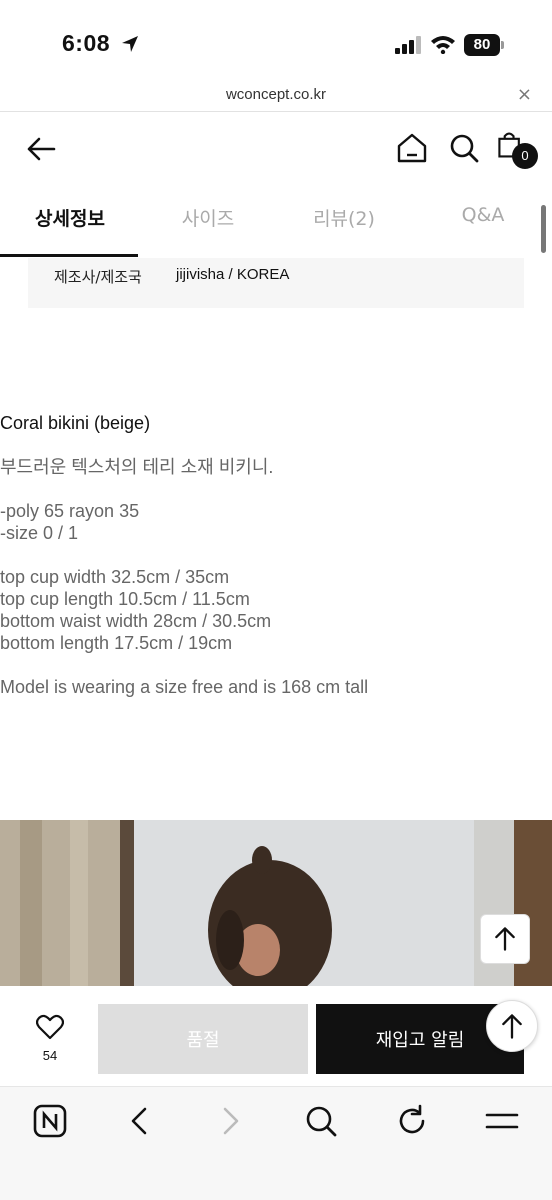  Describe the element at coordinates (276, 41) in the screenshot. I see `status-bar: 6:08 80` at that location.